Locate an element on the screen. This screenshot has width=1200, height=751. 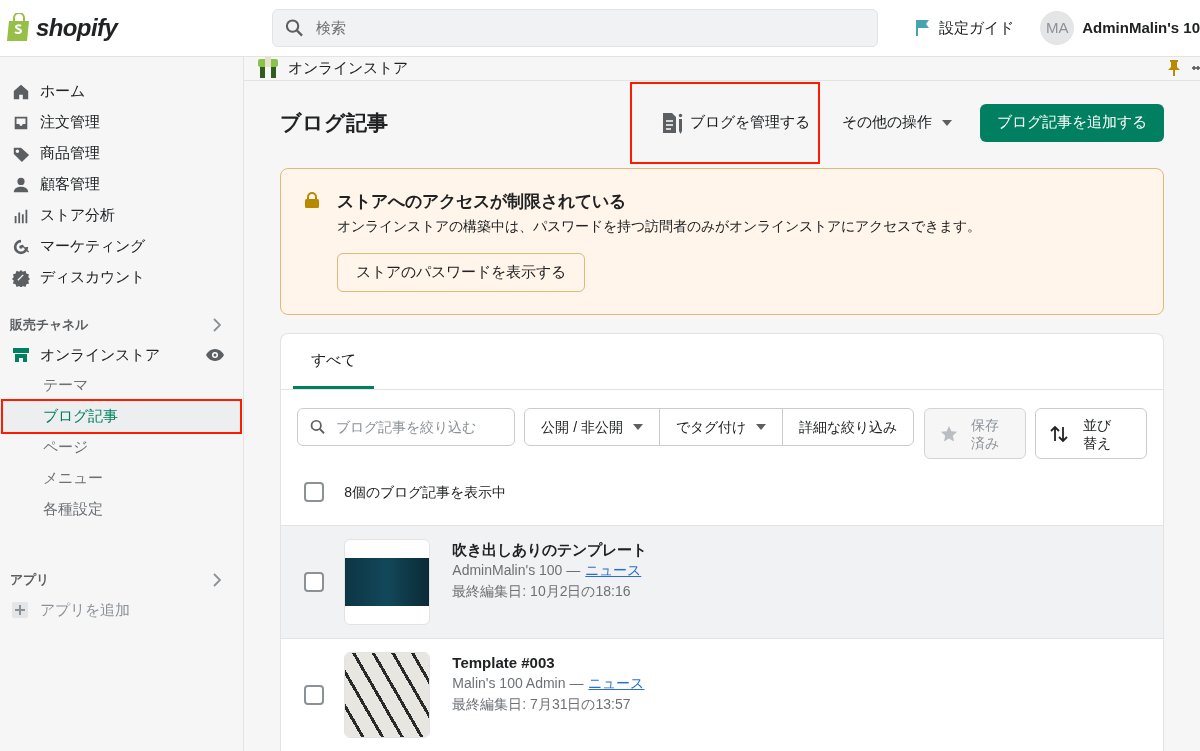
lock-icon is located at coordinates (312, 199).